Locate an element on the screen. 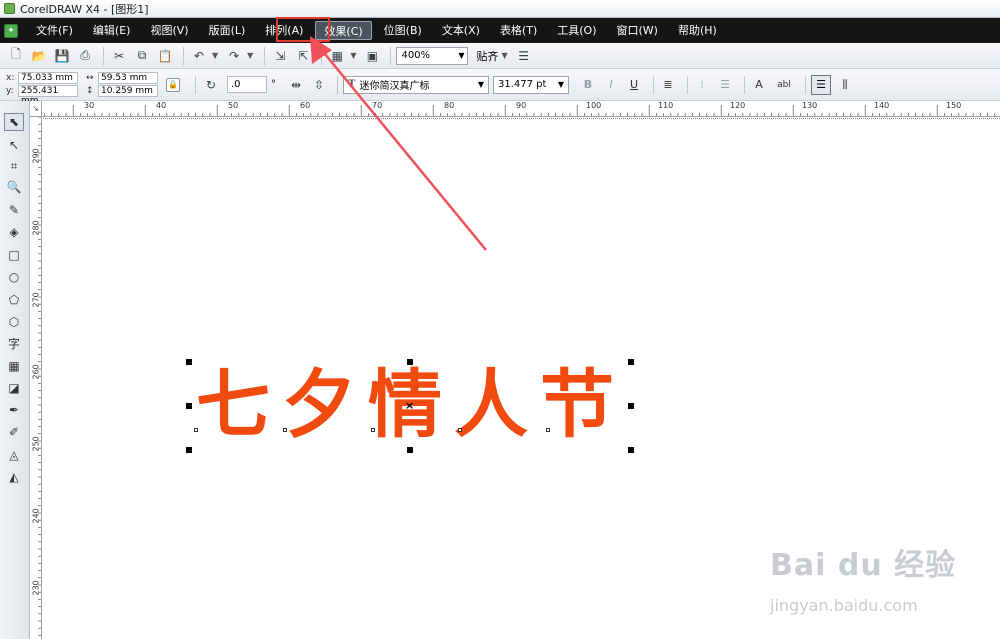 The width and height of the screenshot is (1000, 639). title-bar: CorelDRAW X4 - [图形1] is located at coordinates (500, 9).